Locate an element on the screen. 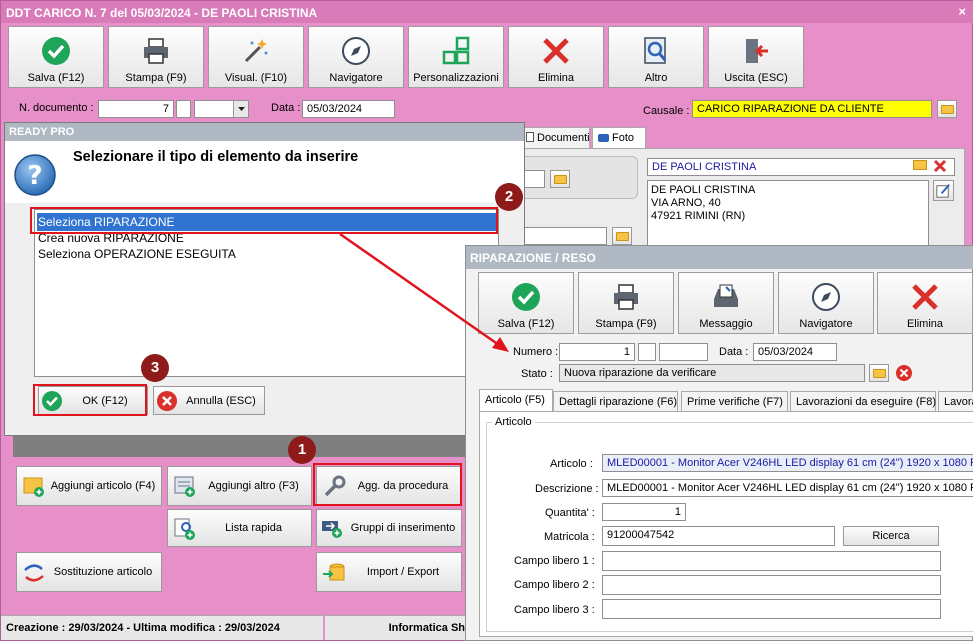 Image resolution: width=973 pixels, height=641 pixels. step-marker-2: 2 is located at coordinates (509, 197).